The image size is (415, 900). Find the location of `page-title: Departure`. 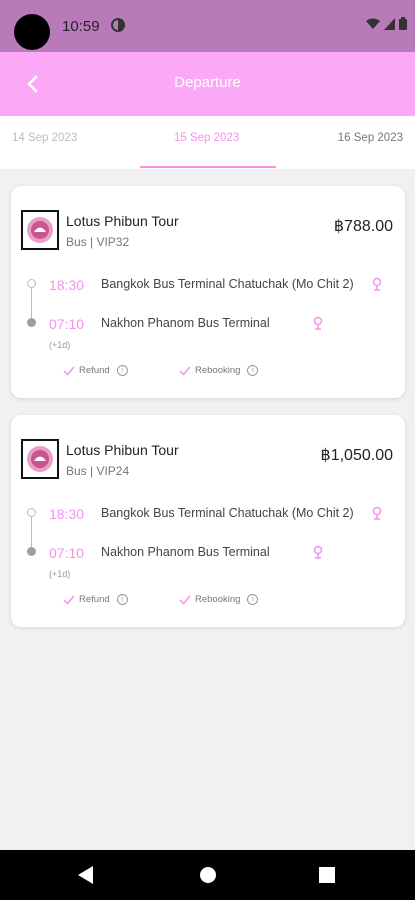

page-title: Departure is located at coordinates (207, 82).